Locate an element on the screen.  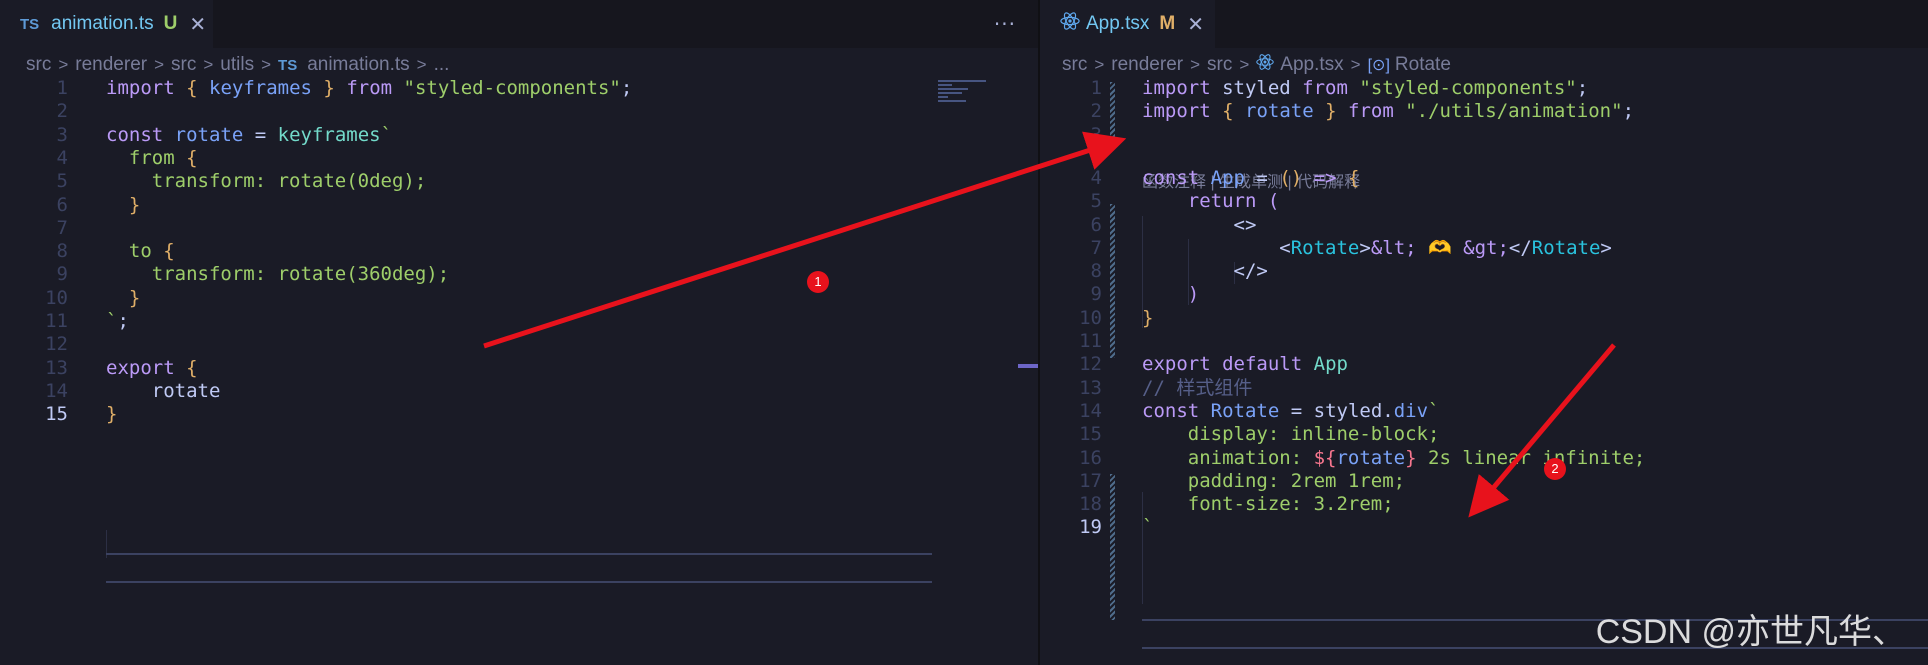
code-token: animation: is located at coordinates (1228, 457).